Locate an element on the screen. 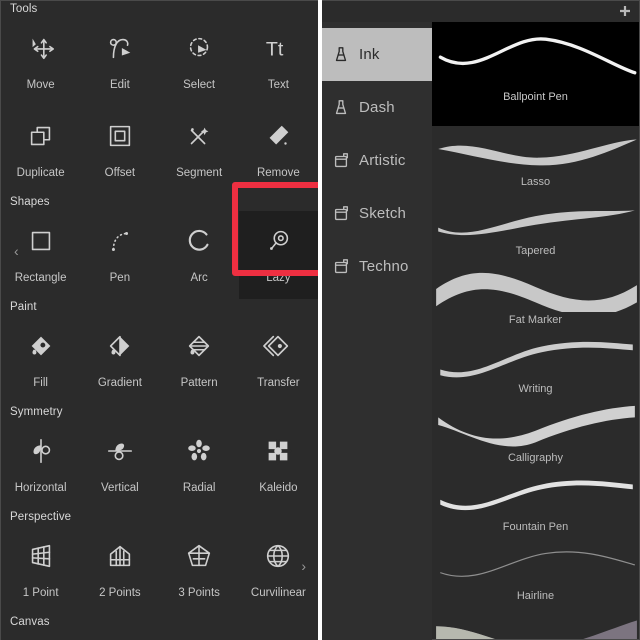 This screenshot has height=640, width=640. tool-label: Lazy is located at coordinates (278, 278).